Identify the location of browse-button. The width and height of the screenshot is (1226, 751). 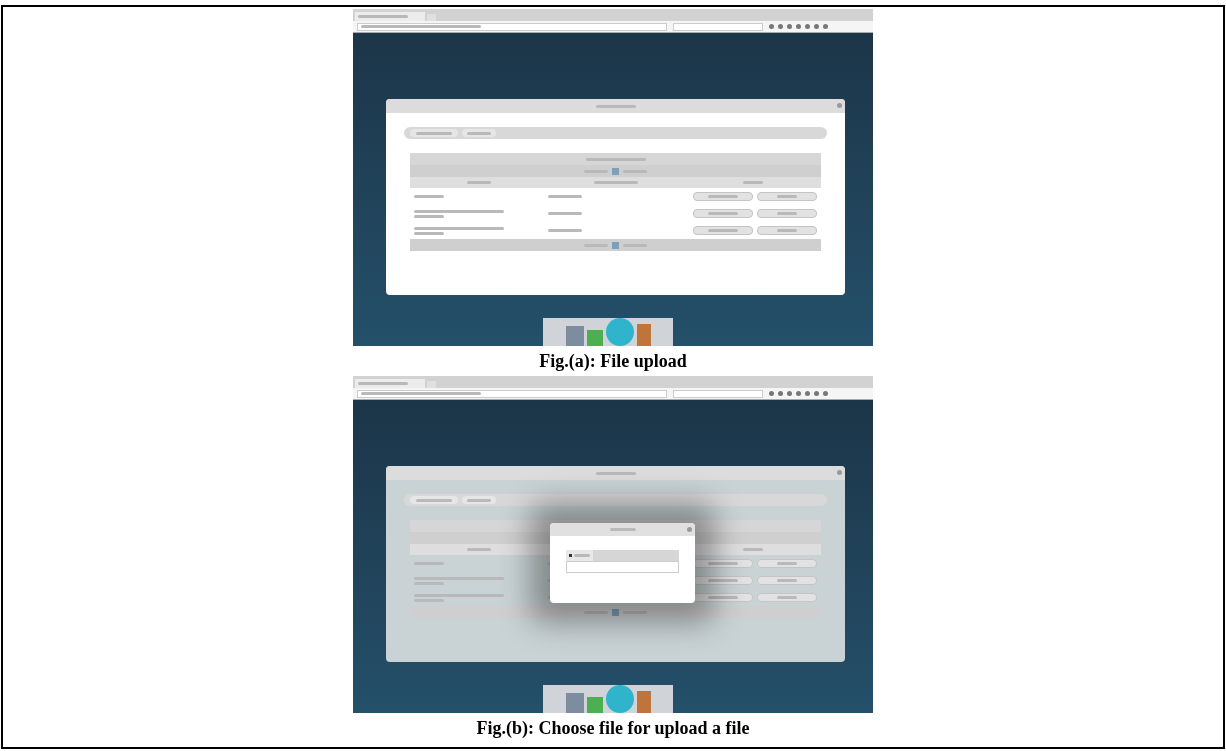
(579, 555).